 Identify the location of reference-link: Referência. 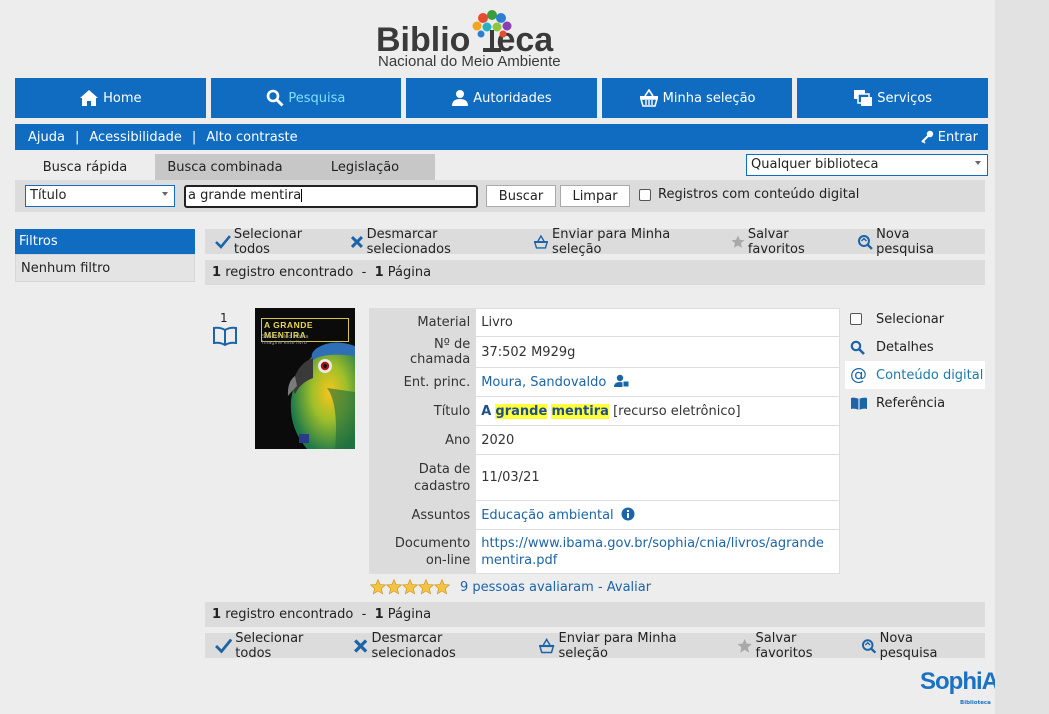
(915, 403).